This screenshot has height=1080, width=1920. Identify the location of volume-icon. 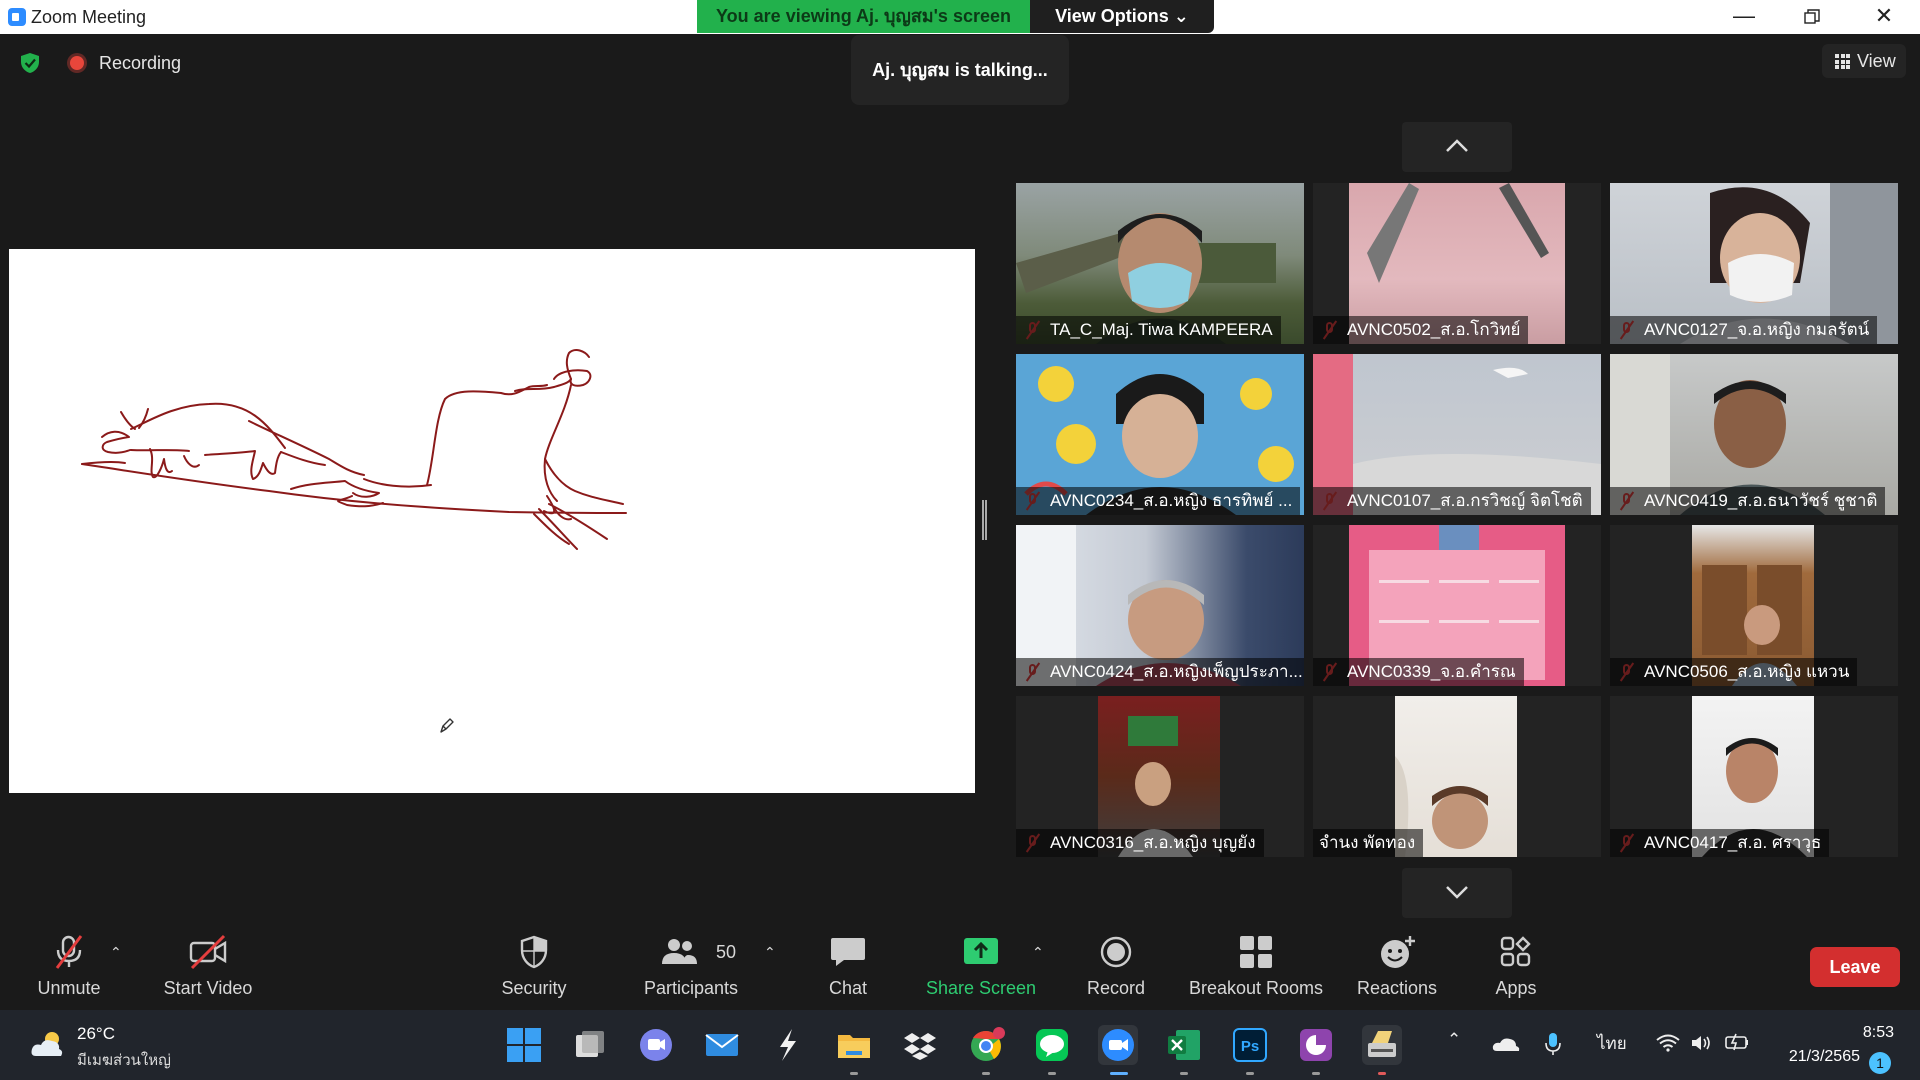
(1701, 1043).